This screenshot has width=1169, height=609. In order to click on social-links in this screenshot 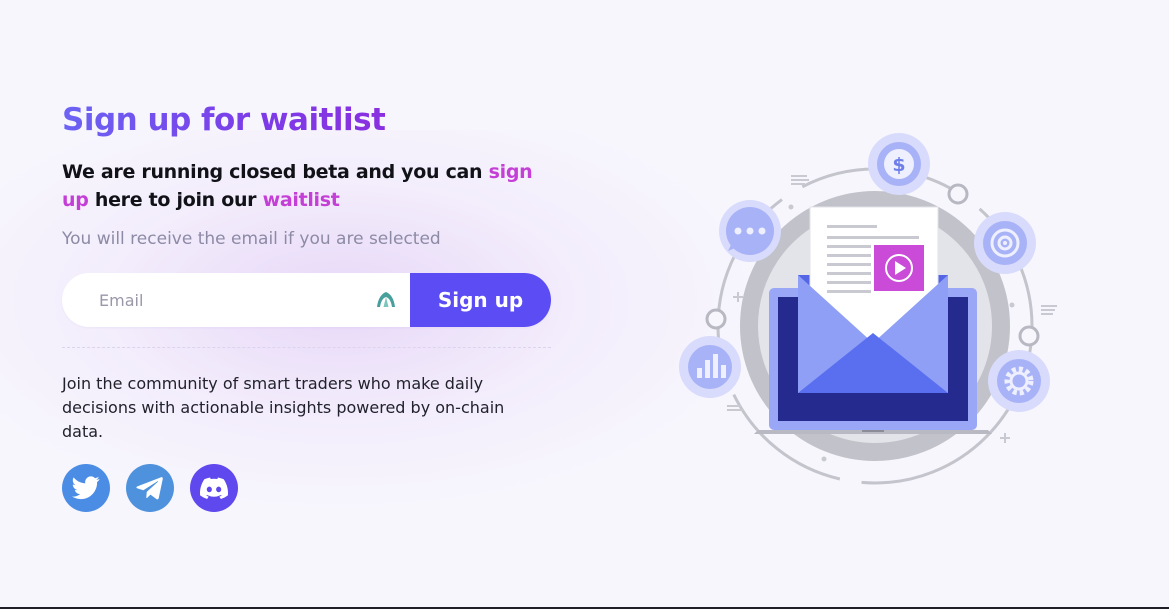, I will do `click(312, 488)`.